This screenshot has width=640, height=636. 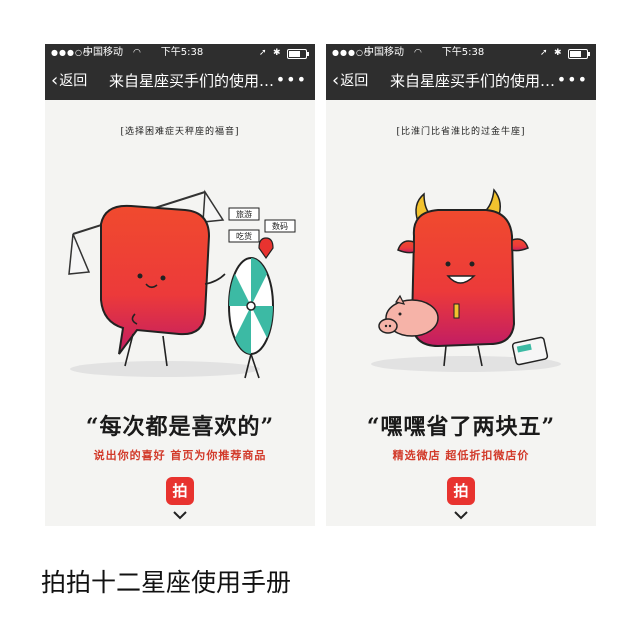 What do you see at coordinates (166, 582) in the screenshot?
I see `image-caption: 拍拍十二星座使用手册` at bounding box center [166, 582].